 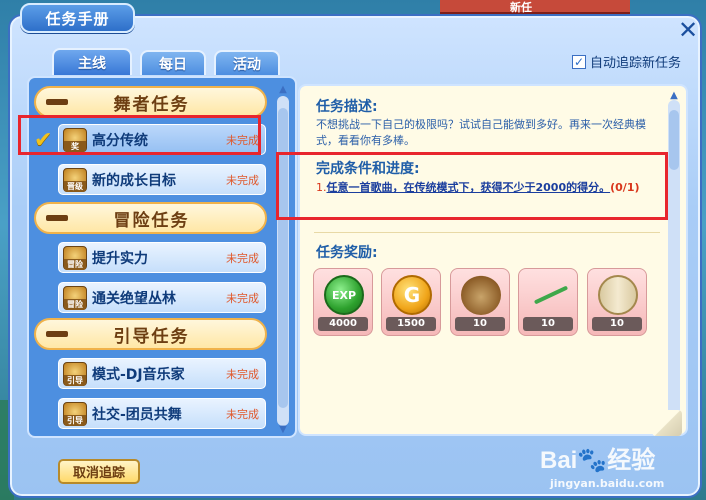 I want to click on quest-name: 社交-团员共舞, so click(x=137, y=414).